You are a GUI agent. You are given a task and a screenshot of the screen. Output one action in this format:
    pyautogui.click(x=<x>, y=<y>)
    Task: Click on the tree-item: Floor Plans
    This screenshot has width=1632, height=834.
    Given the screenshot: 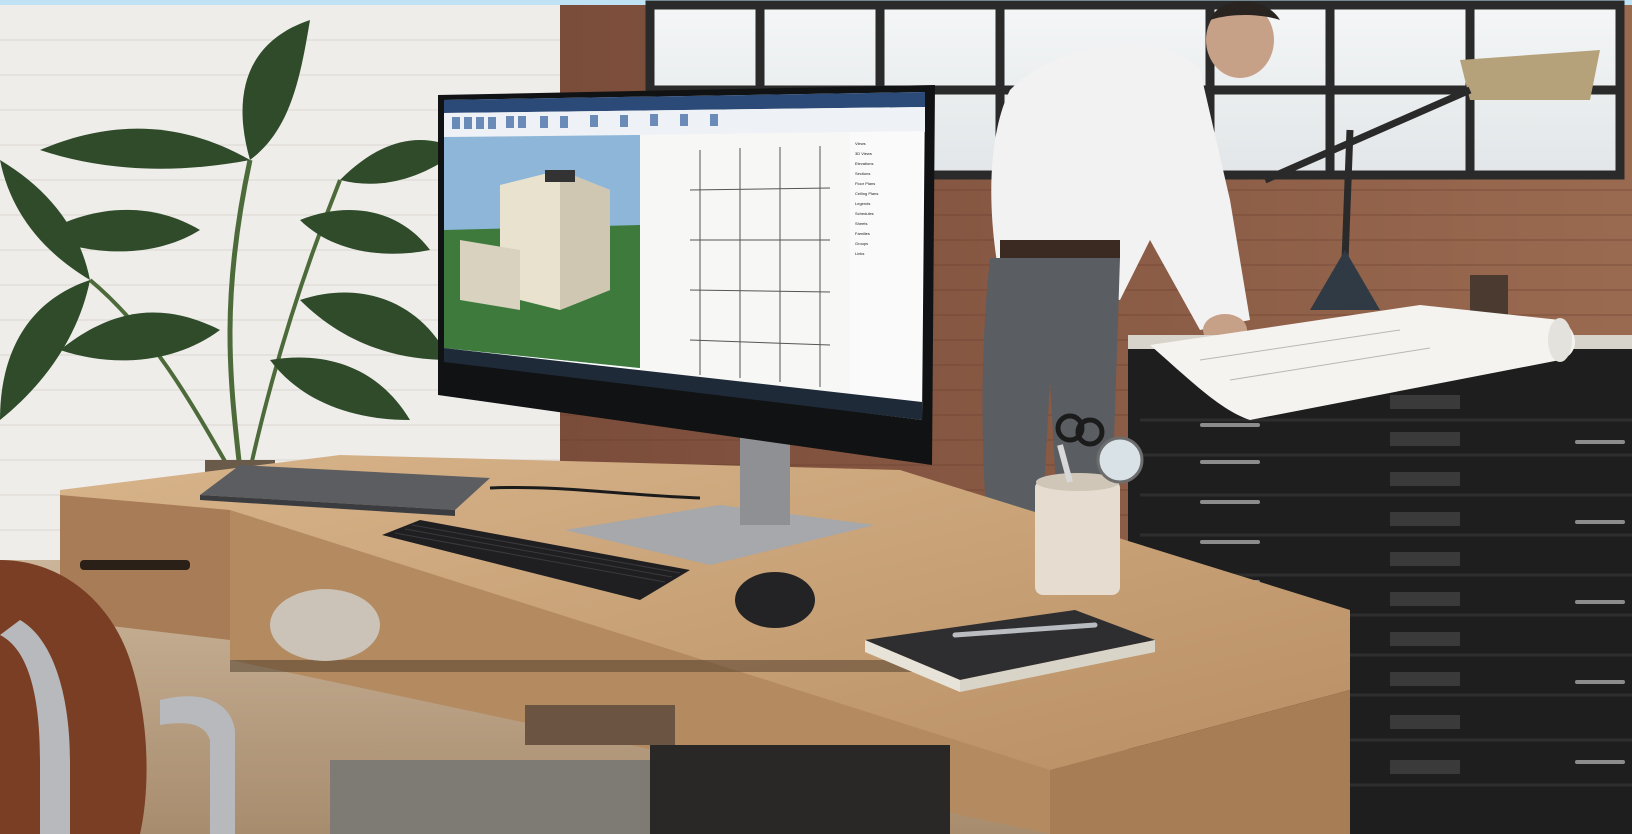 What is the action you would take?
    pyautogui.click(x=865, y=183)
    